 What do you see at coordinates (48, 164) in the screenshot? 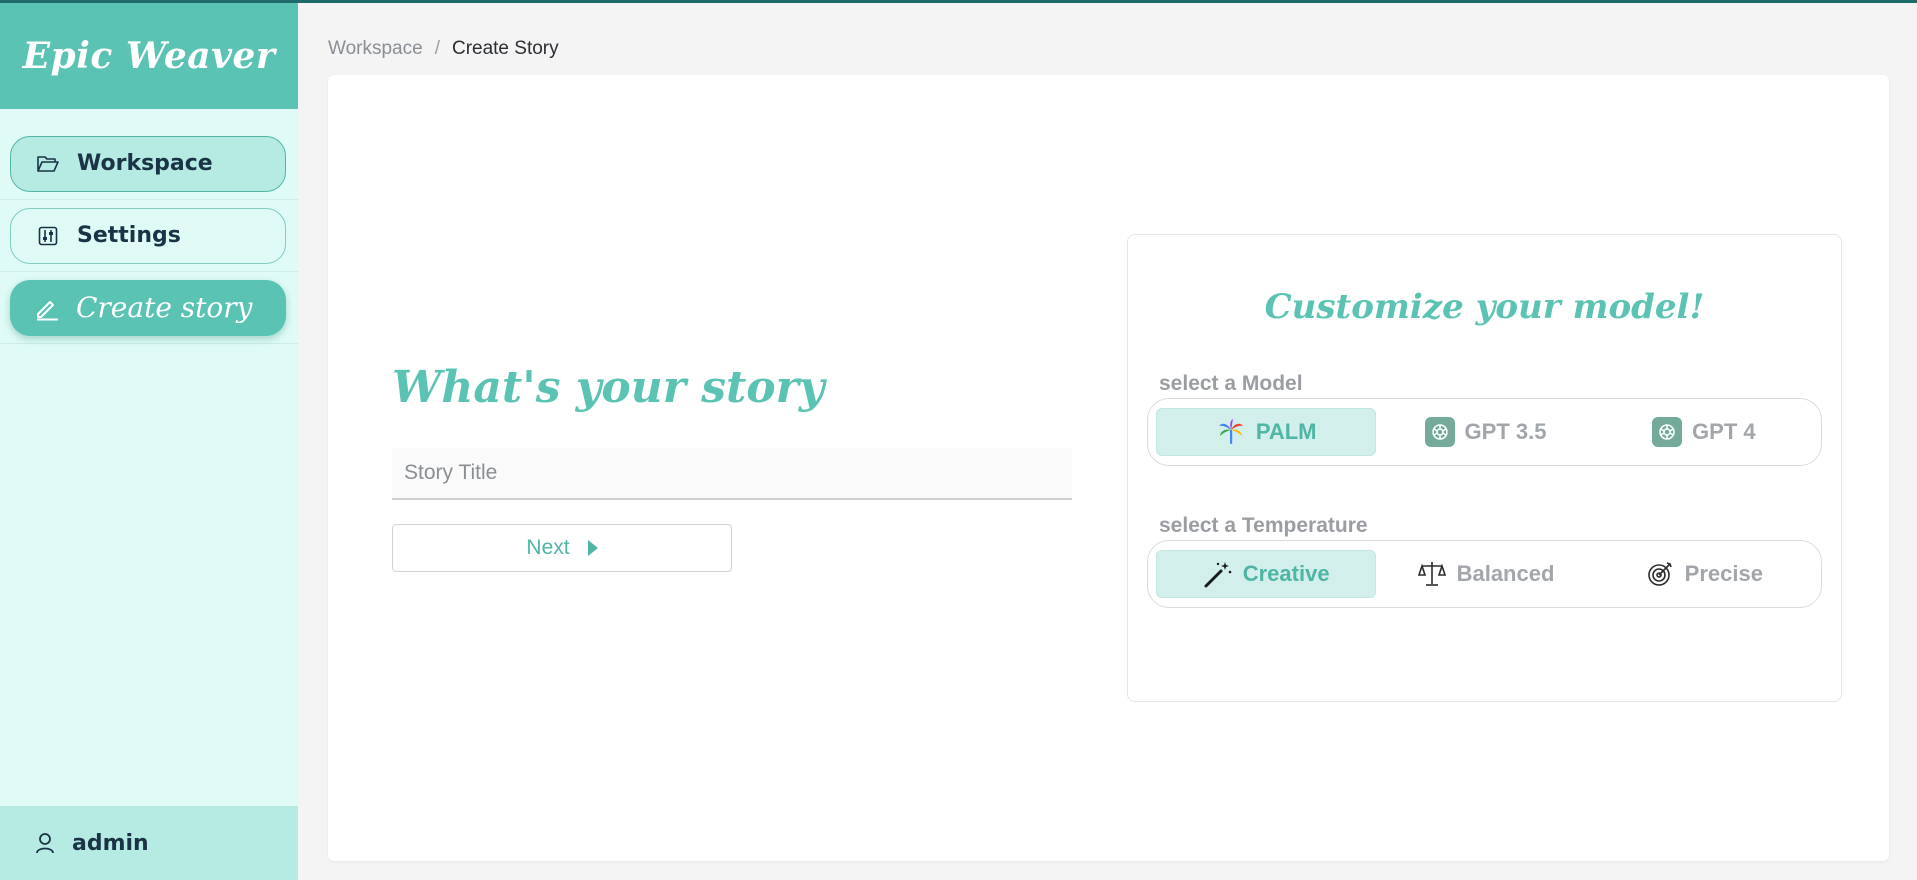
I see `folder-open-icon` at bounding box center [48, 164].